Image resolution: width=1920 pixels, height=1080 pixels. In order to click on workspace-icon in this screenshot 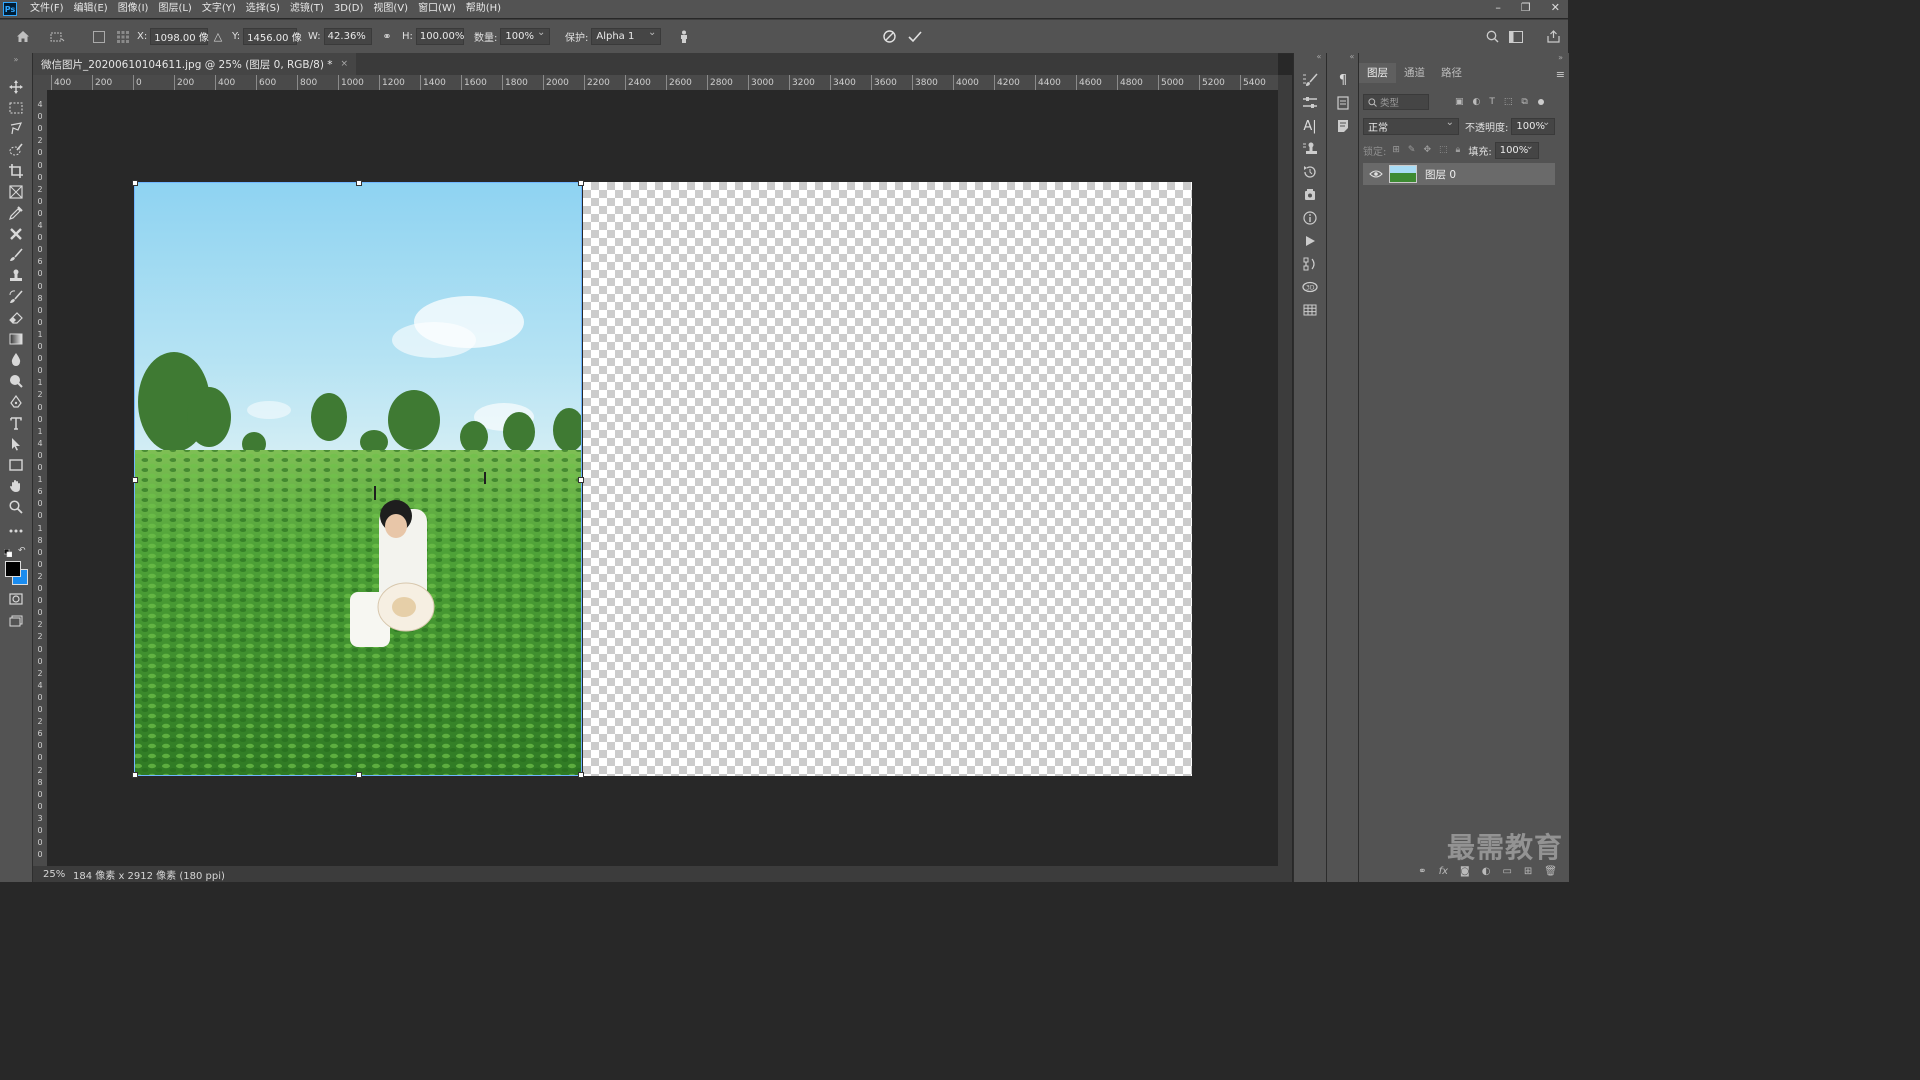, I will do `click(1516, 36)`.